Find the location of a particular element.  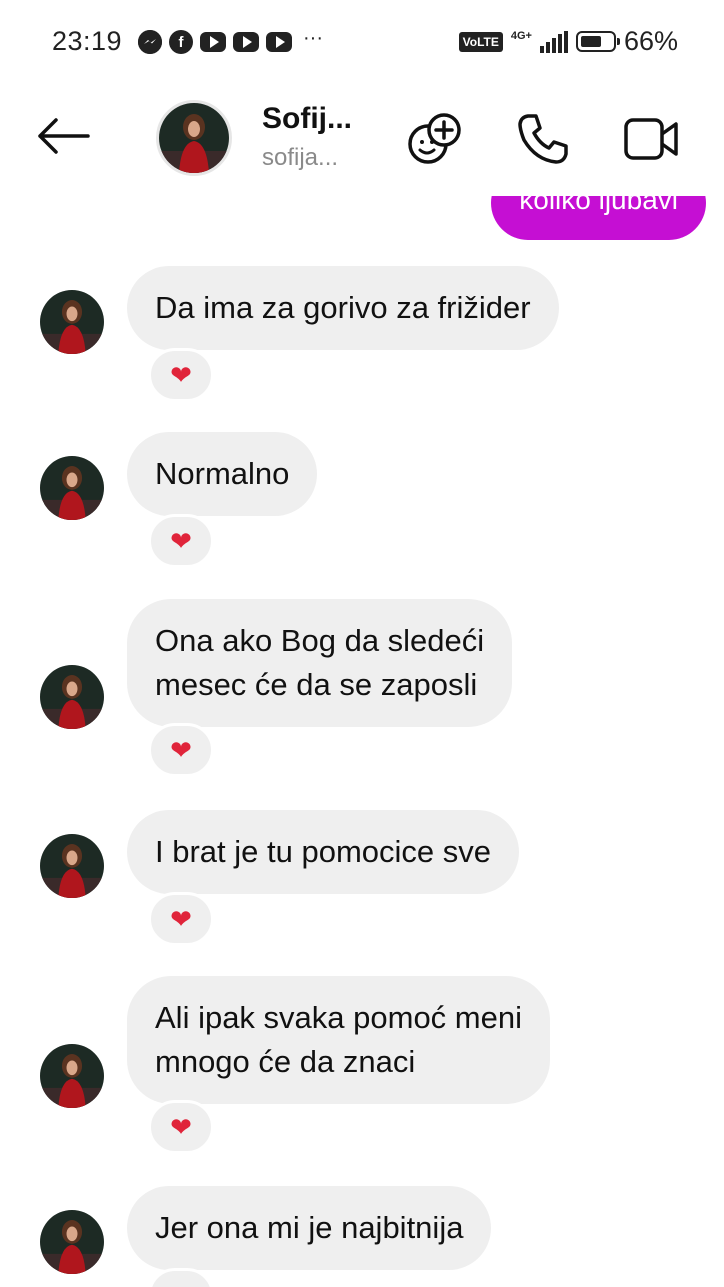

message-text: Normalno is located at coordinates (222, 473).